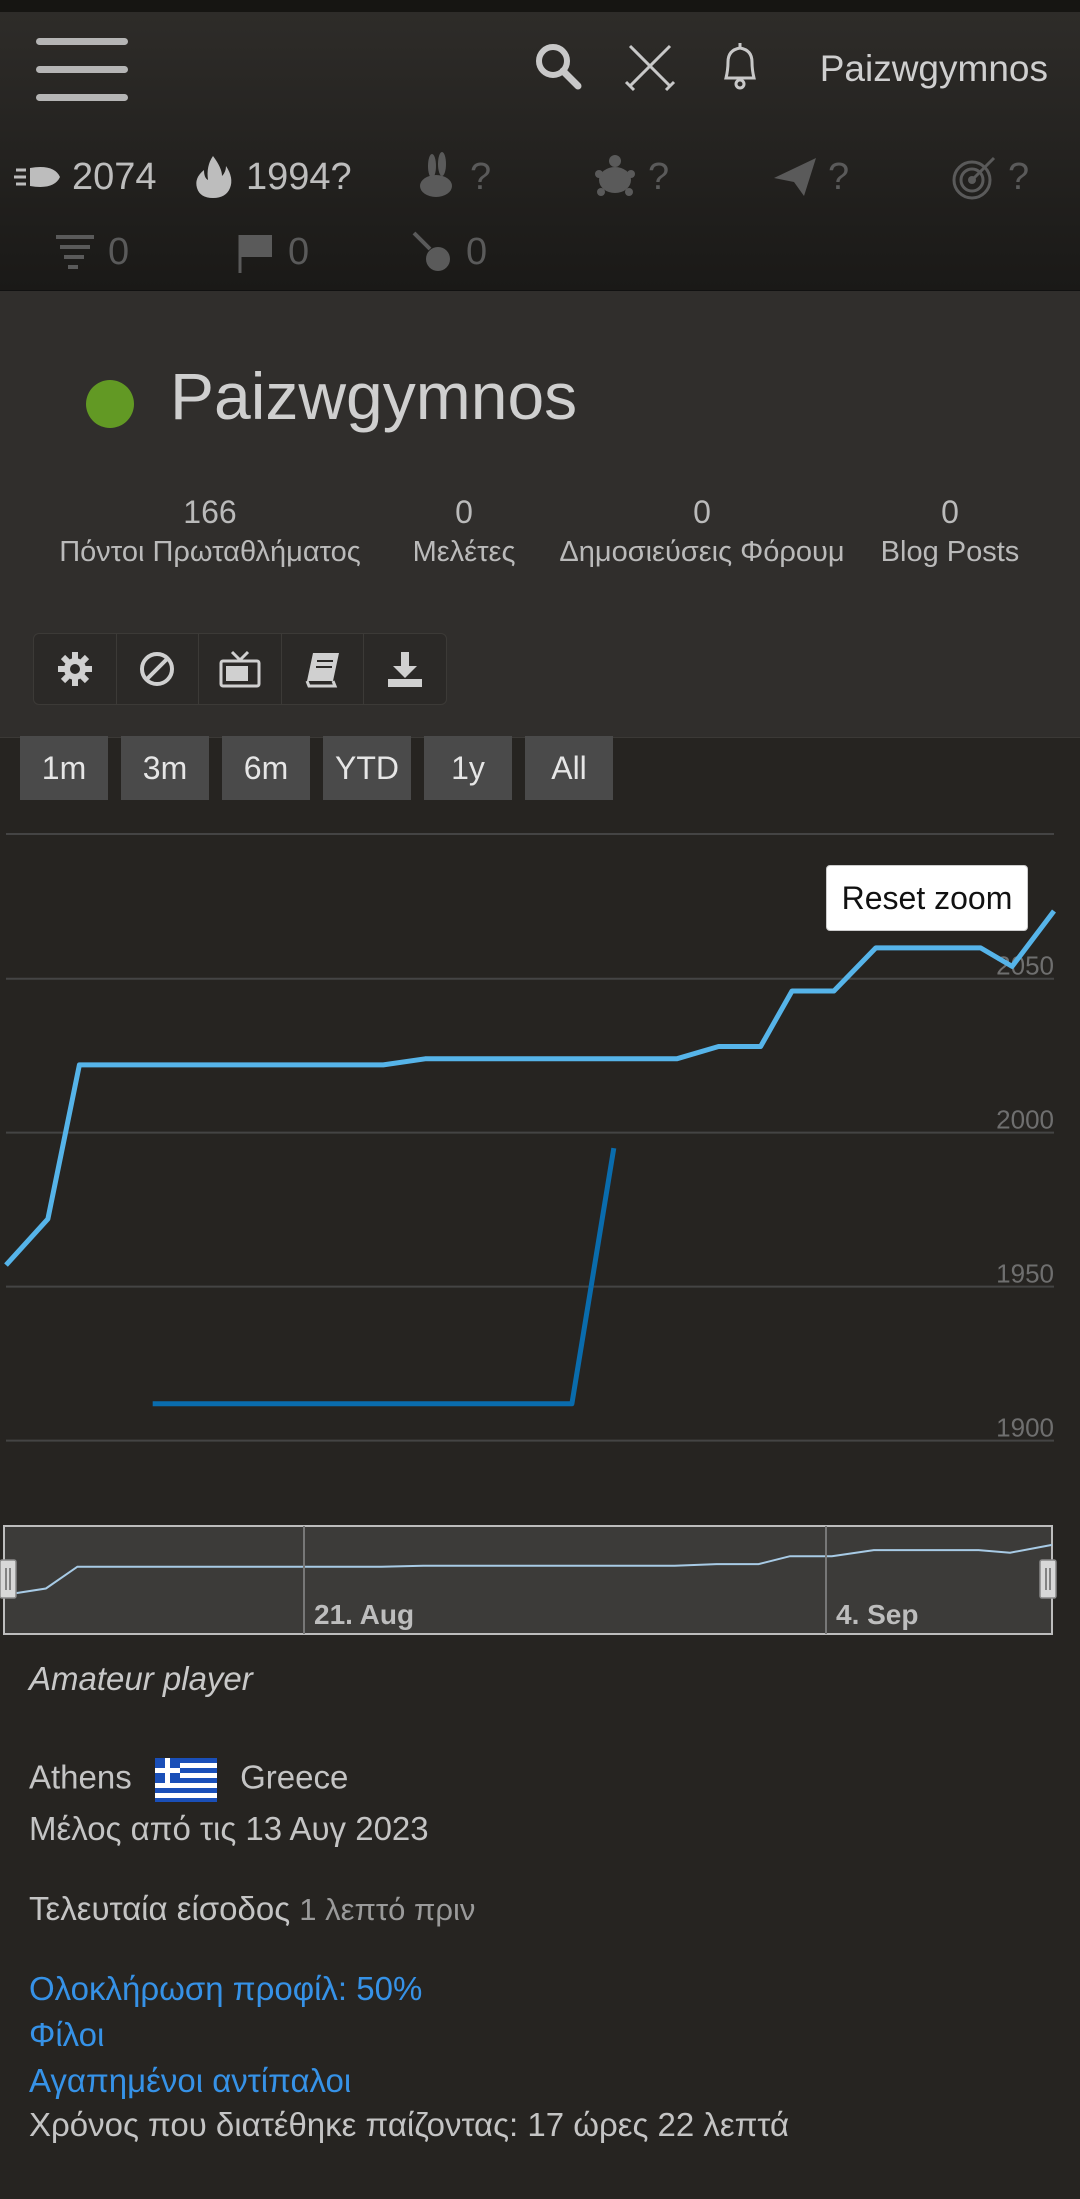 This screenshot has height=2199, width=1080. I want to click on last-login: Τελευταία είσοδος 1 λεπτό πριν, so click(252, 1909).